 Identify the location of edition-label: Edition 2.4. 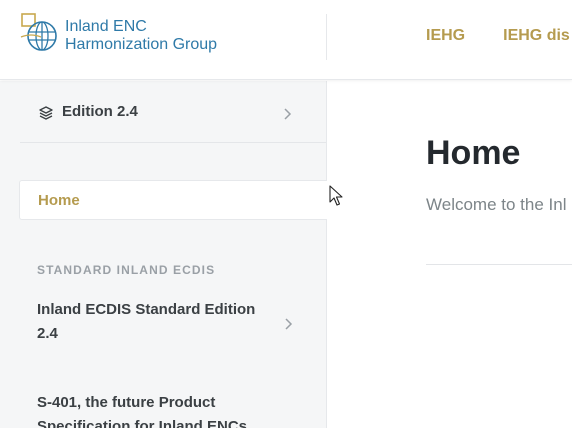
(100, 111).